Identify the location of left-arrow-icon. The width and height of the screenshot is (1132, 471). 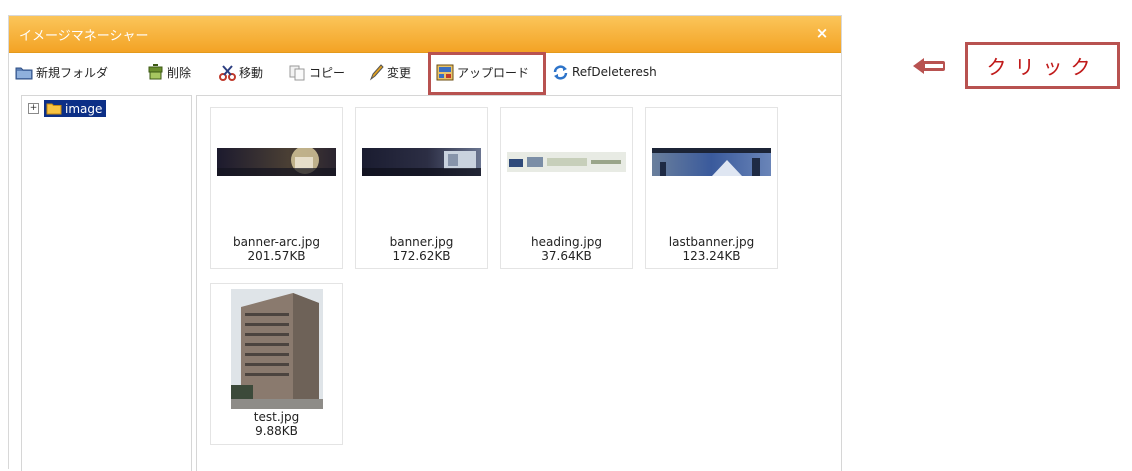
(929, 65).